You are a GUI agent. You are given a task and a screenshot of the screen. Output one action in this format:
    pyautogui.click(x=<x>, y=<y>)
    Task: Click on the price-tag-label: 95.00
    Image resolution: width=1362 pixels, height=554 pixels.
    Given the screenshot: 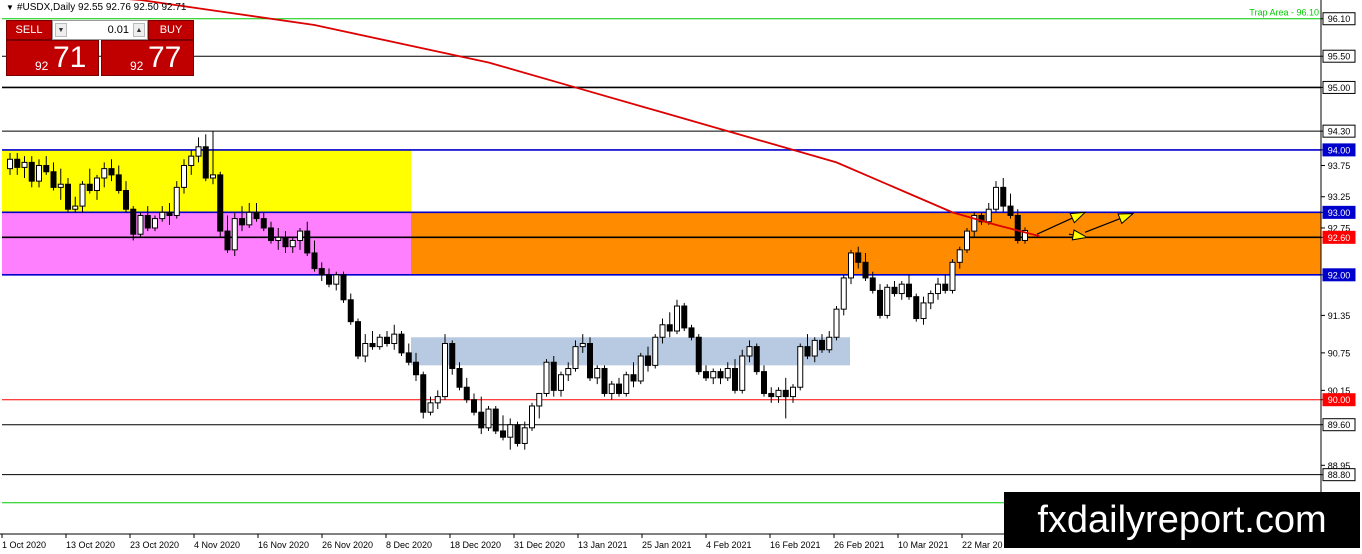 What is the action you would take?
    pyautogui.click(x=1339, y=88)
    